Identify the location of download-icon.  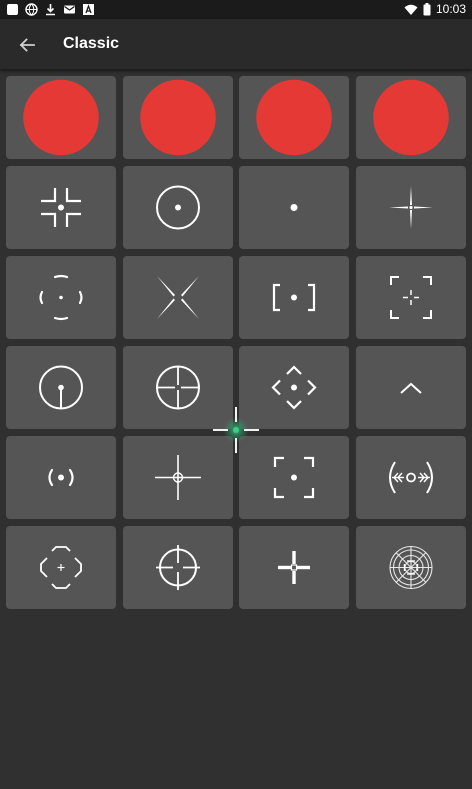
(50, 10).